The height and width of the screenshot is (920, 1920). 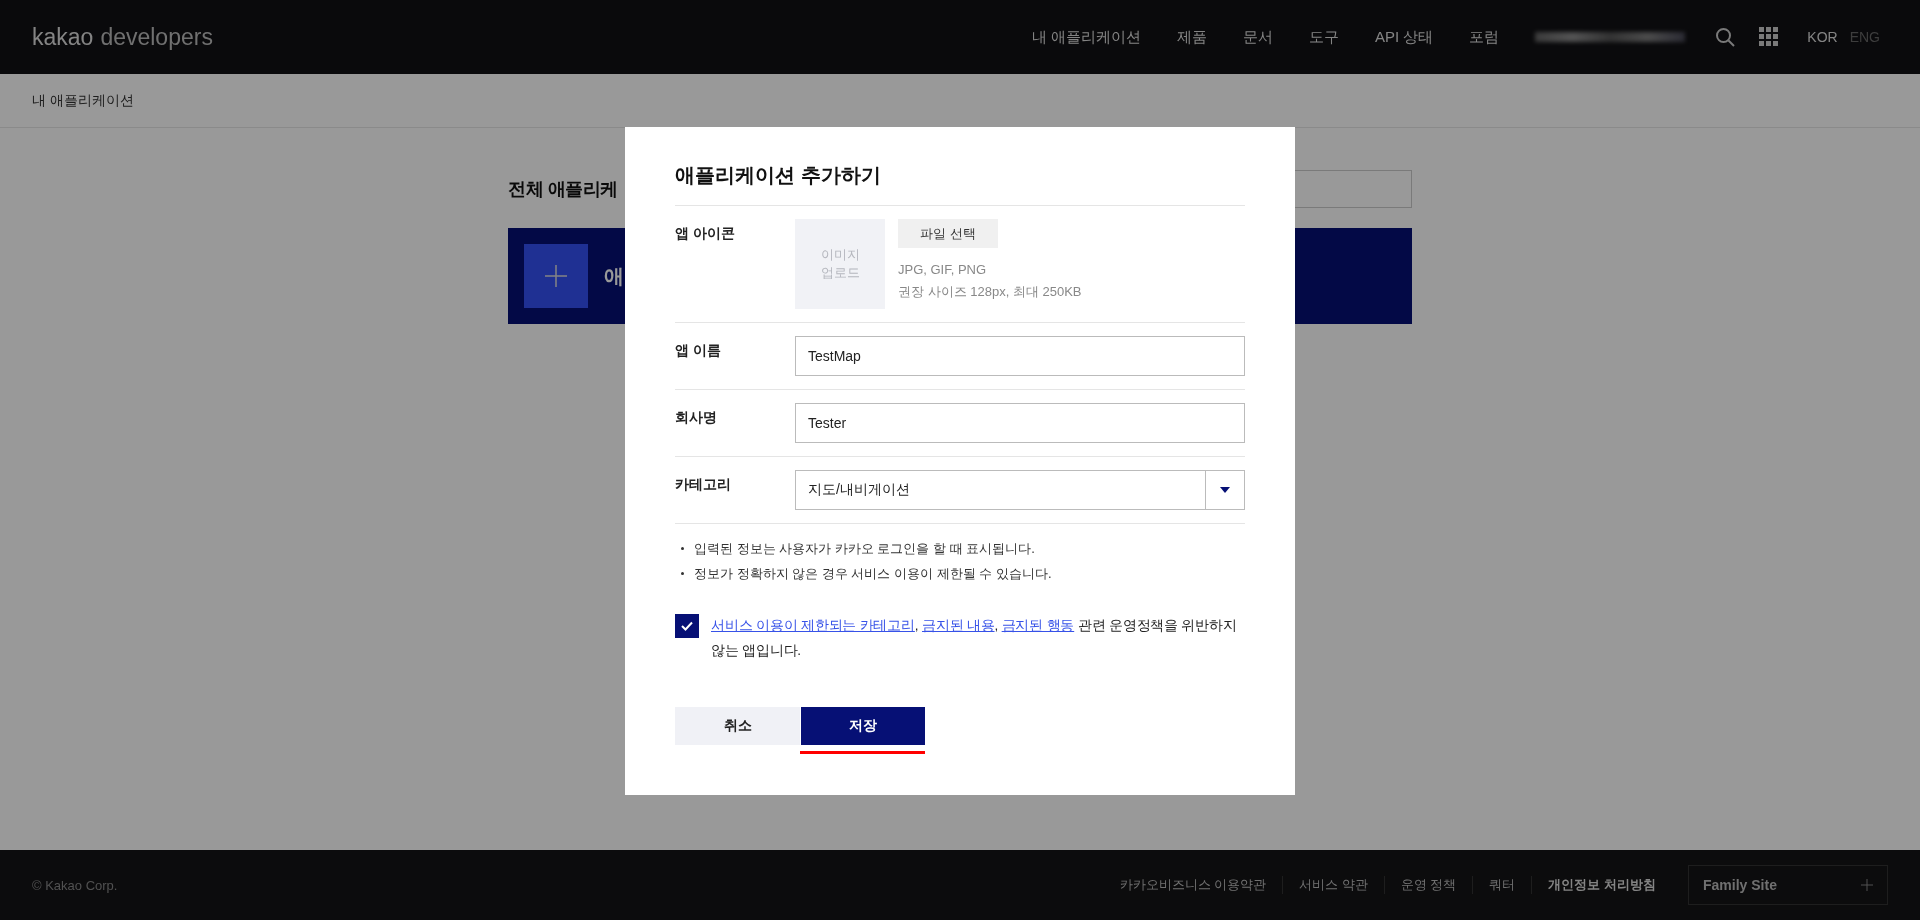 I want to click on field-label: 앱 아이콘, so click(x=705, y=233).